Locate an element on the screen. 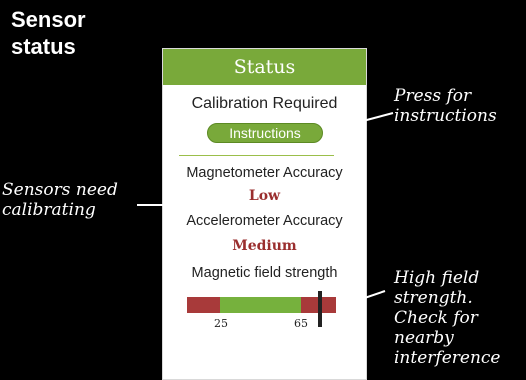 The image size is (526, 380). arrow-to-instructions is located at coordinates (359, 123).